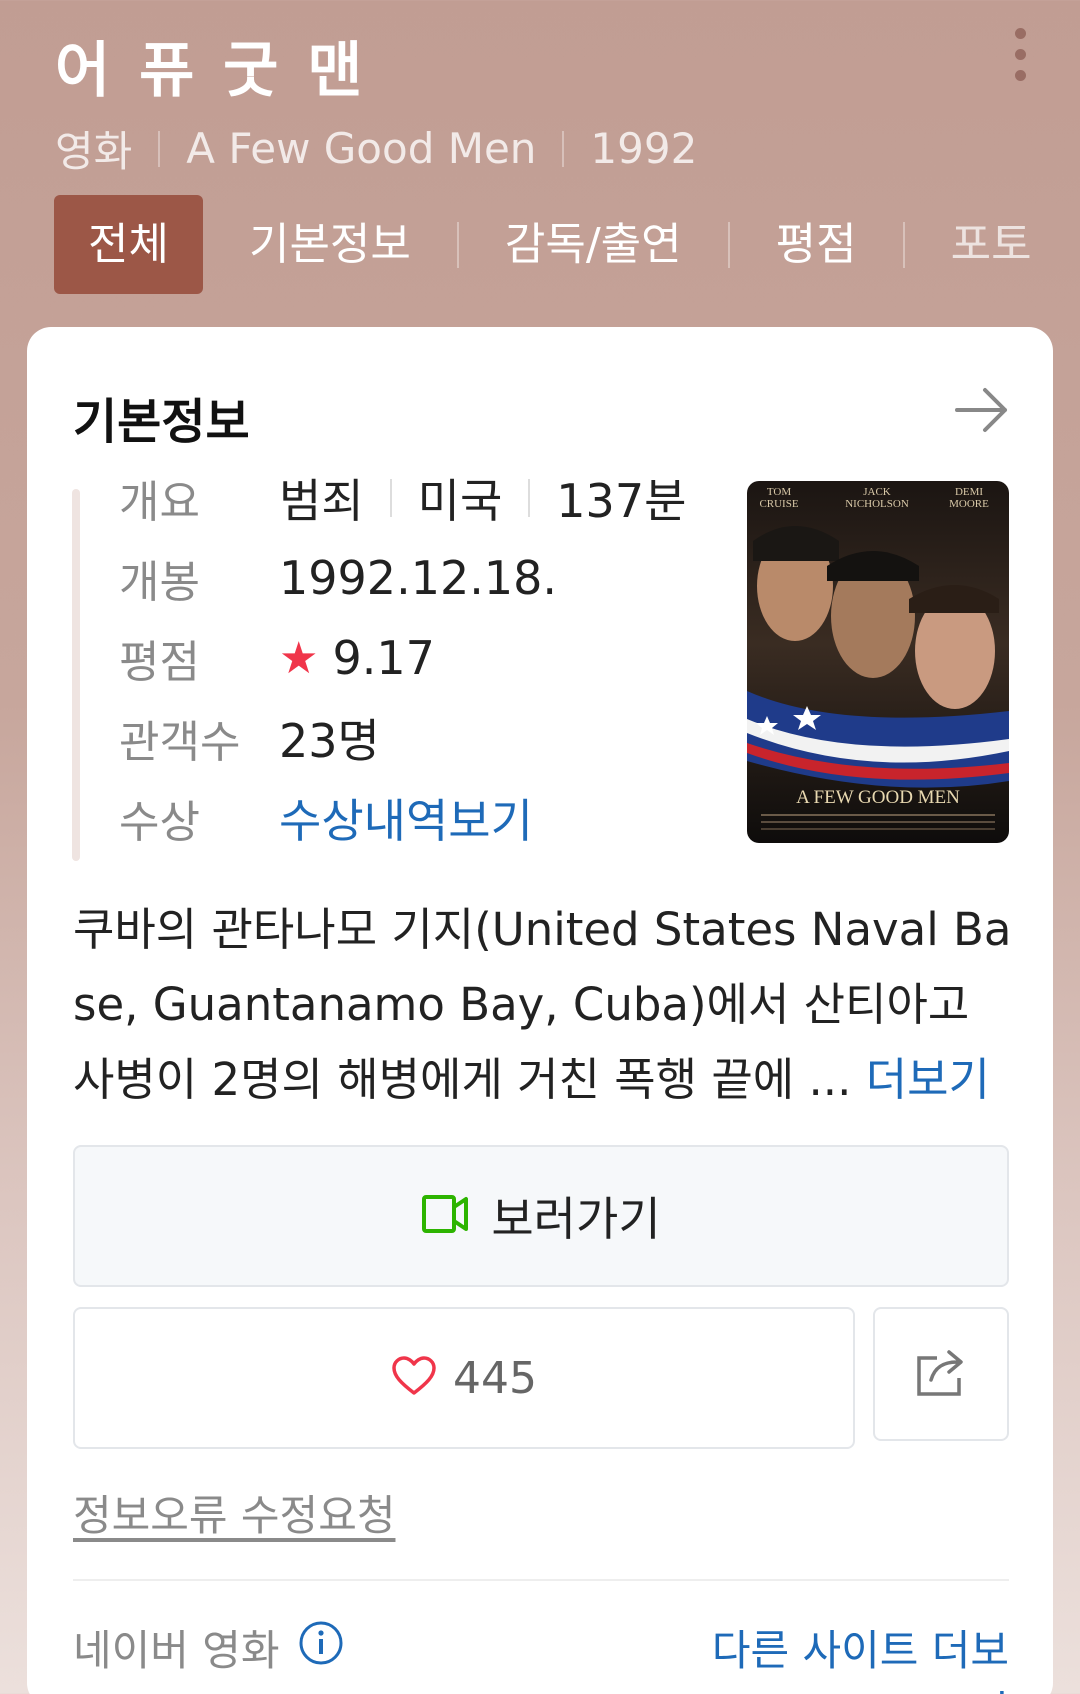 This screenshot has width=1080, height=1694. I want to click on like-count: 445, so click(495, 1378).